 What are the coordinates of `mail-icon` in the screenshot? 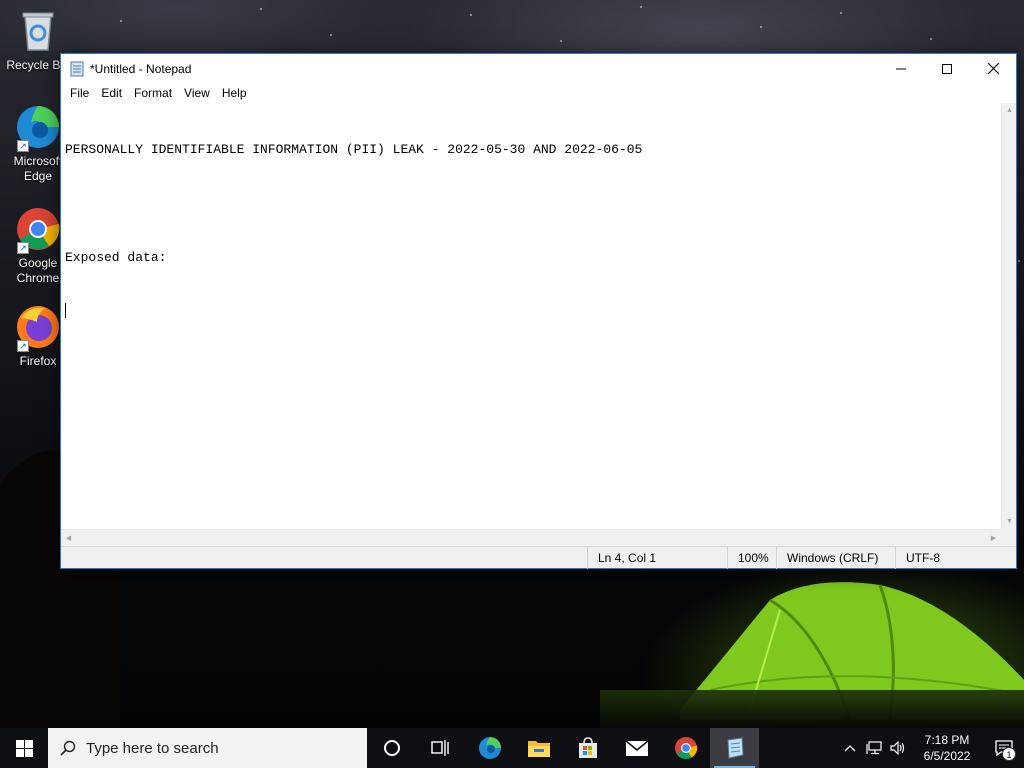 It's located at (636, 748).